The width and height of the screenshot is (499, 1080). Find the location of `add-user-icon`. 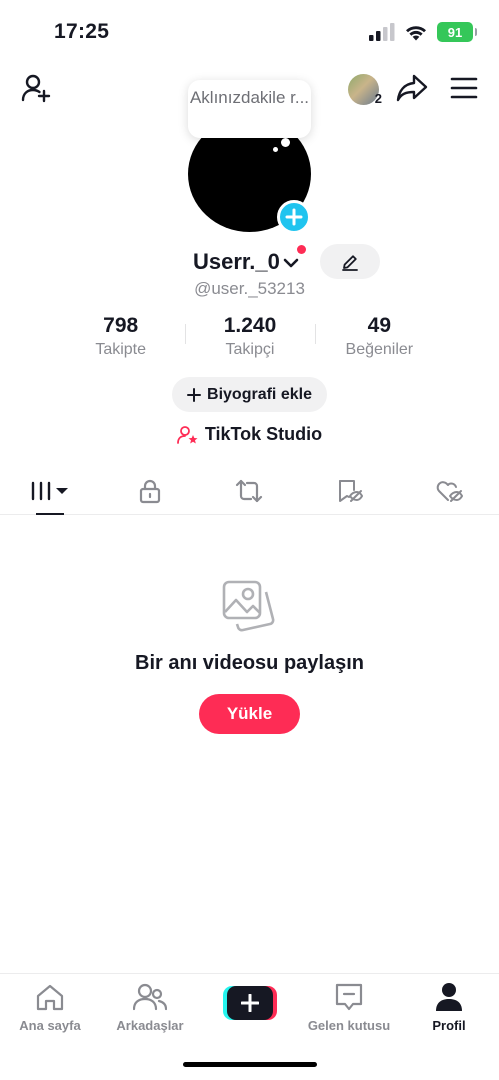

add-user-icon is located at coordinates (36, 88).